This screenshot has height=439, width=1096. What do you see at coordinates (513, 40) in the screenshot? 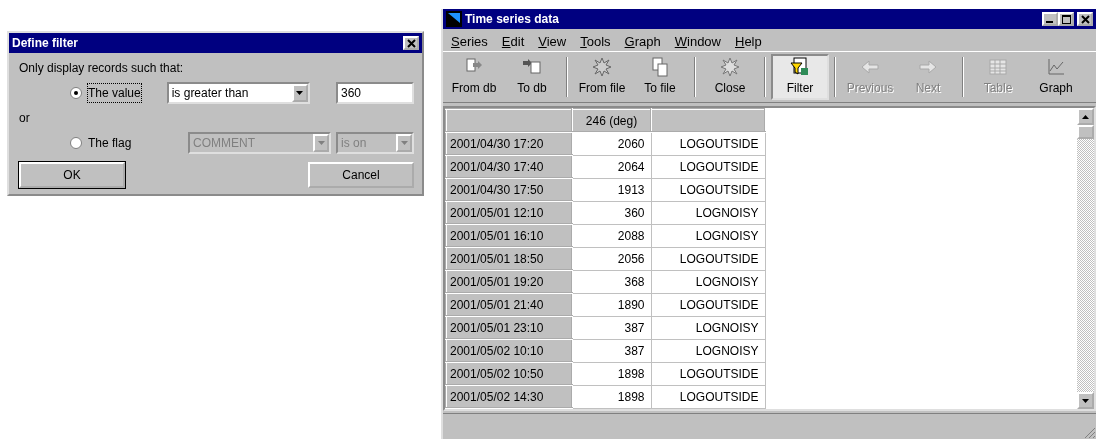
I see `menu-item: Edit` at bounding box center [513, 40].